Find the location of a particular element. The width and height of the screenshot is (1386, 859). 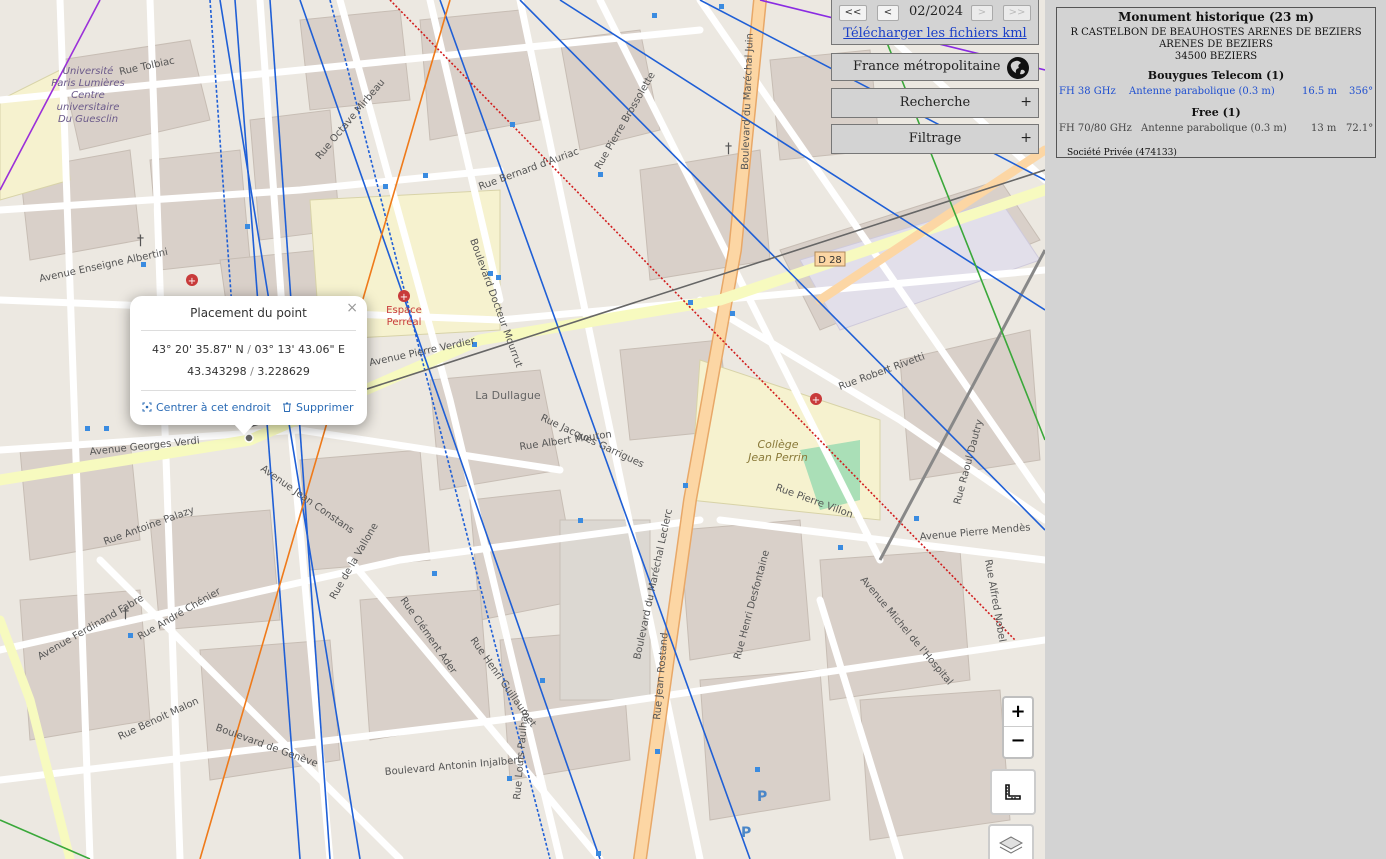

zoom-in-button: + is located at coordinates (1018, 712).